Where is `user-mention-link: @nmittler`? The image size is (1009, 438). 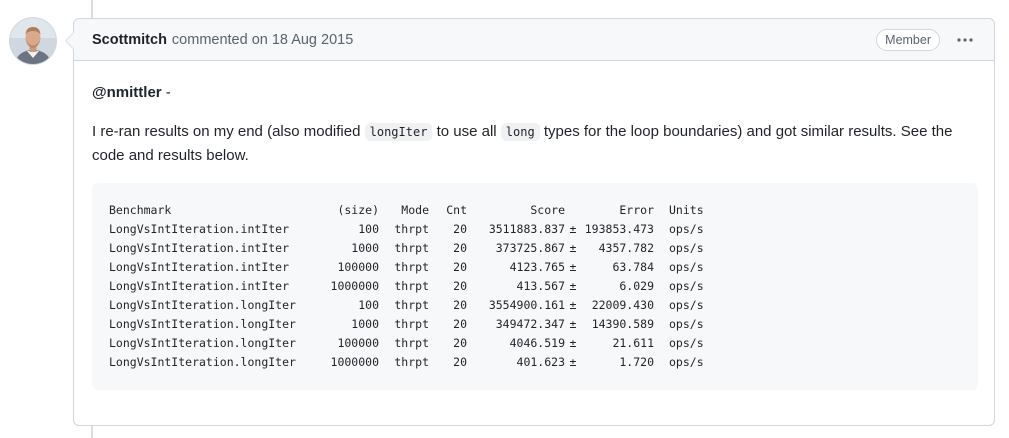 user-mention-link: @nmittler is located at coordinates (127, 92).